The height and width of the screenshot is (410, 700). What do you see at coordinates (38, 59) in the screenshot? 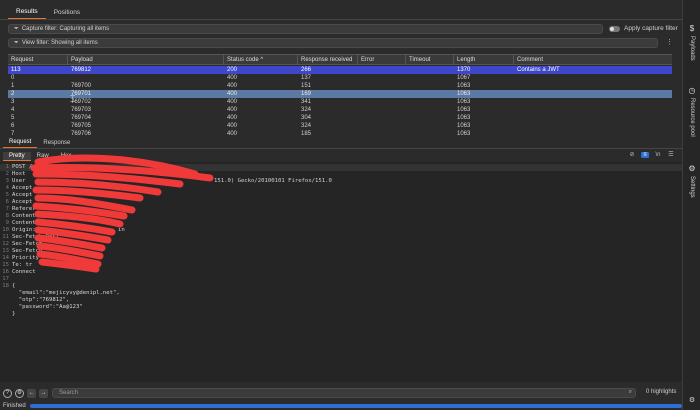
I see `col-request: Request` at bounding box center [38, 59].